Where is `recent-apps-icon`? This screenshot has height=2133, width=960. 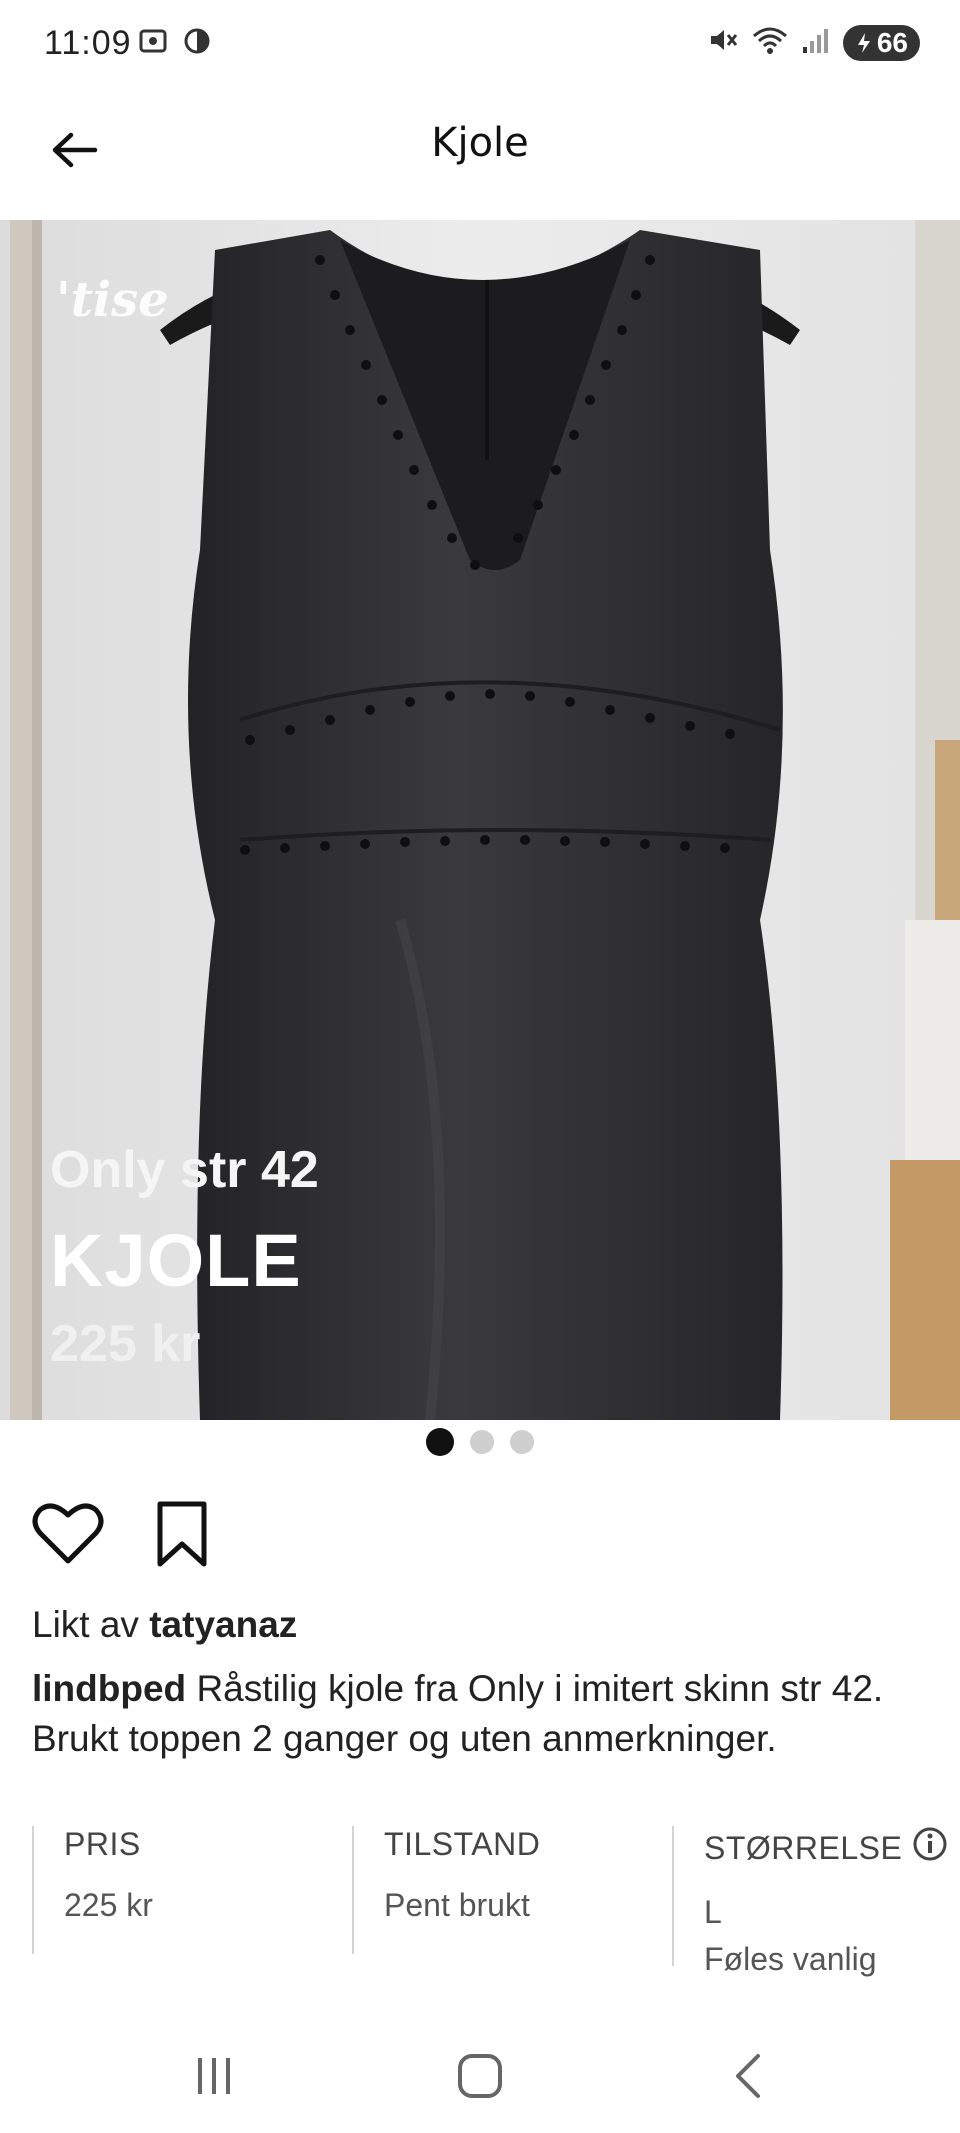
recent-apps-icon is located at coordinates (214, 2076).